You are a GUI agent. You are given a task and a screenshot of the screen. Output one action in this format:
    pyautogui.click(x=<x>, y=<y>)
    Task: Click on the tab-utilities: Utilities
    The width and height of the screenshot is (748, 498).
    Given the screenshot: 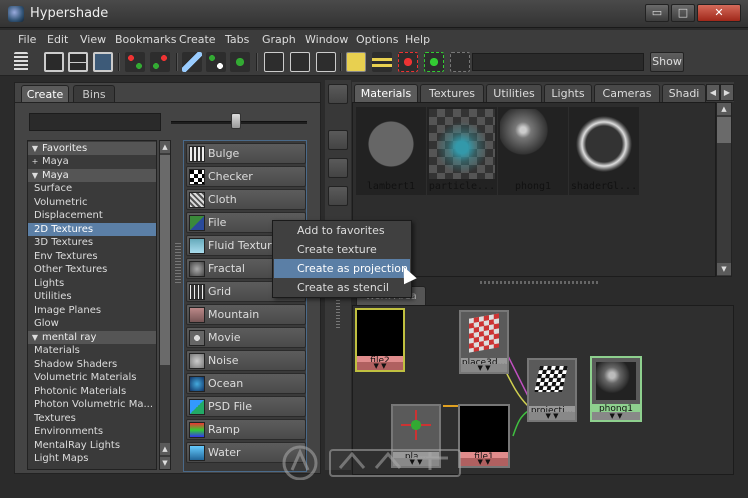 What is the action you would take?
    pyautogui.click(x=514, y=93)
    